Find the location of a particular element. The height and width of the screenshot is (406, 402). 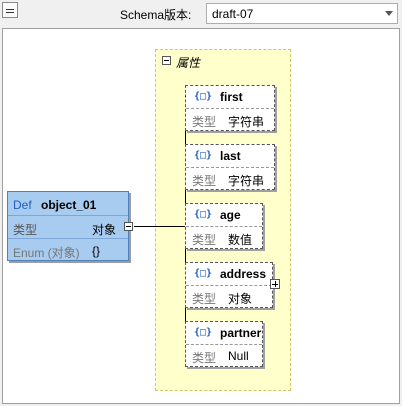

definition-enum-label: Enum (对象) is located at coordinates (46, 253).